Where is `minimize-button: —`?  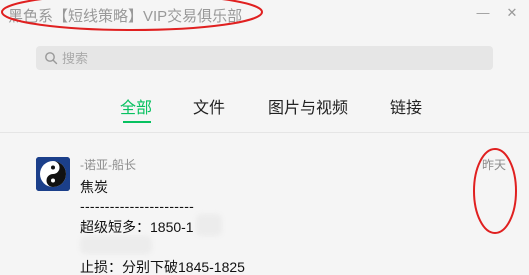
minimize-button: — is located at coordinates (483, 13).